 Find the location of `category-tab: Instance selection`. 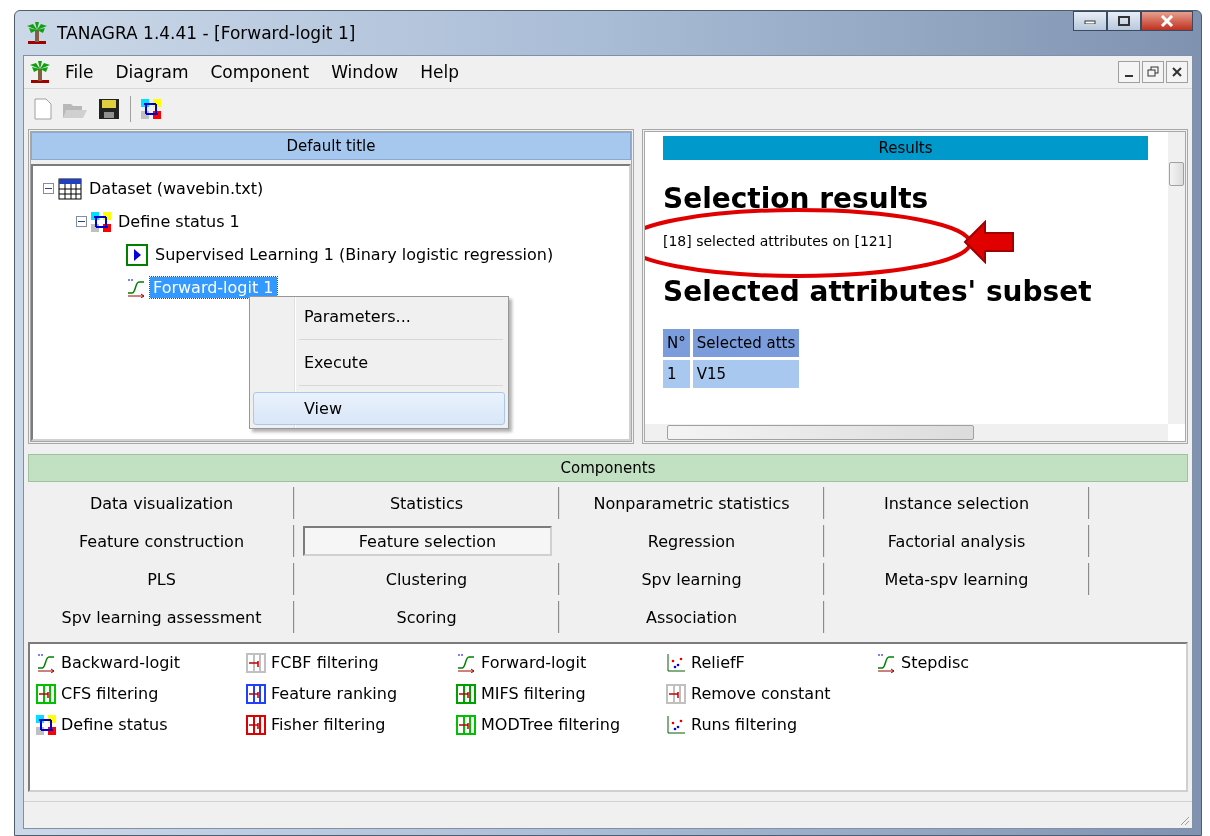

category-tab: Instance selection is located at coordinates (957, 503).